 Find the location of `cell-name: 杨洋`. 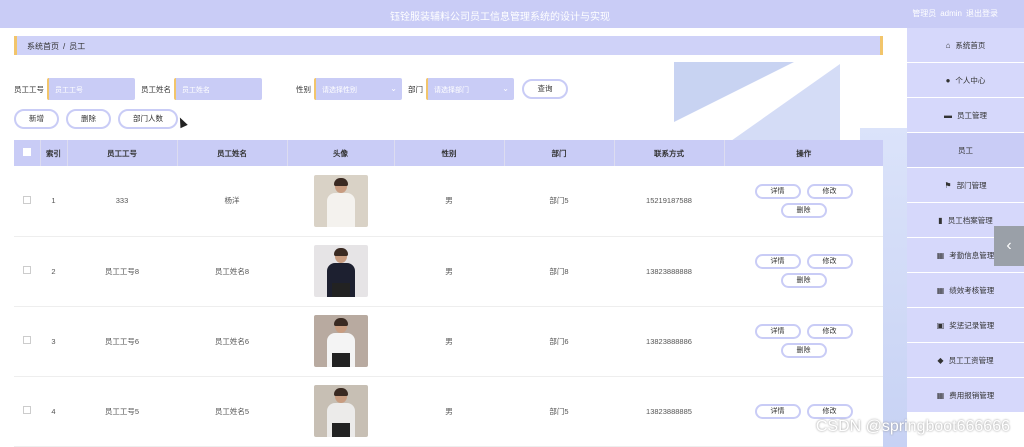

cell-name: 杨洋 is located at coordinates (232, 201).